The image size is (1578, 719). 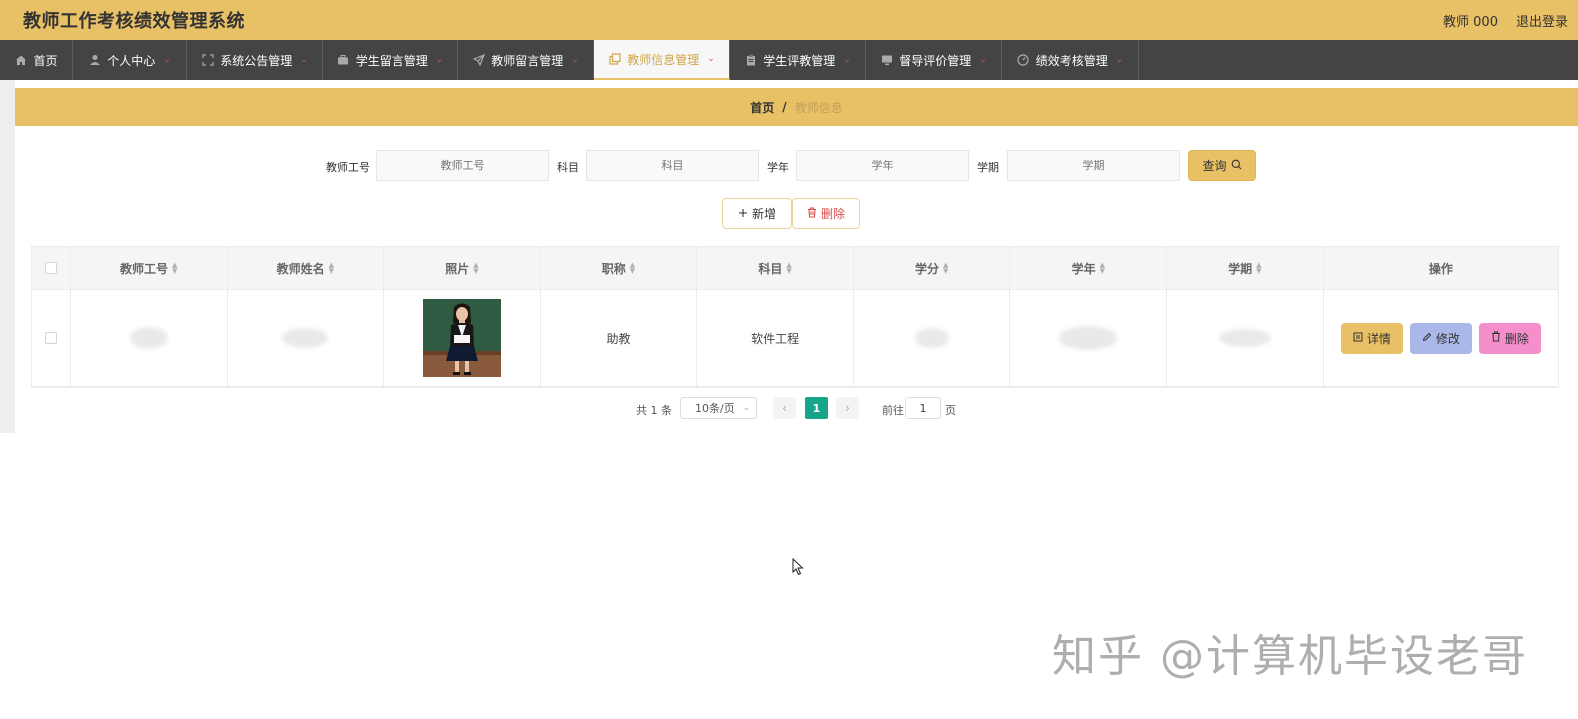 What do you see at coordinates (932, 268) in the screenshot?
I see `column-header: 学分 ▲ ▼` at bounding box center [932, 268].